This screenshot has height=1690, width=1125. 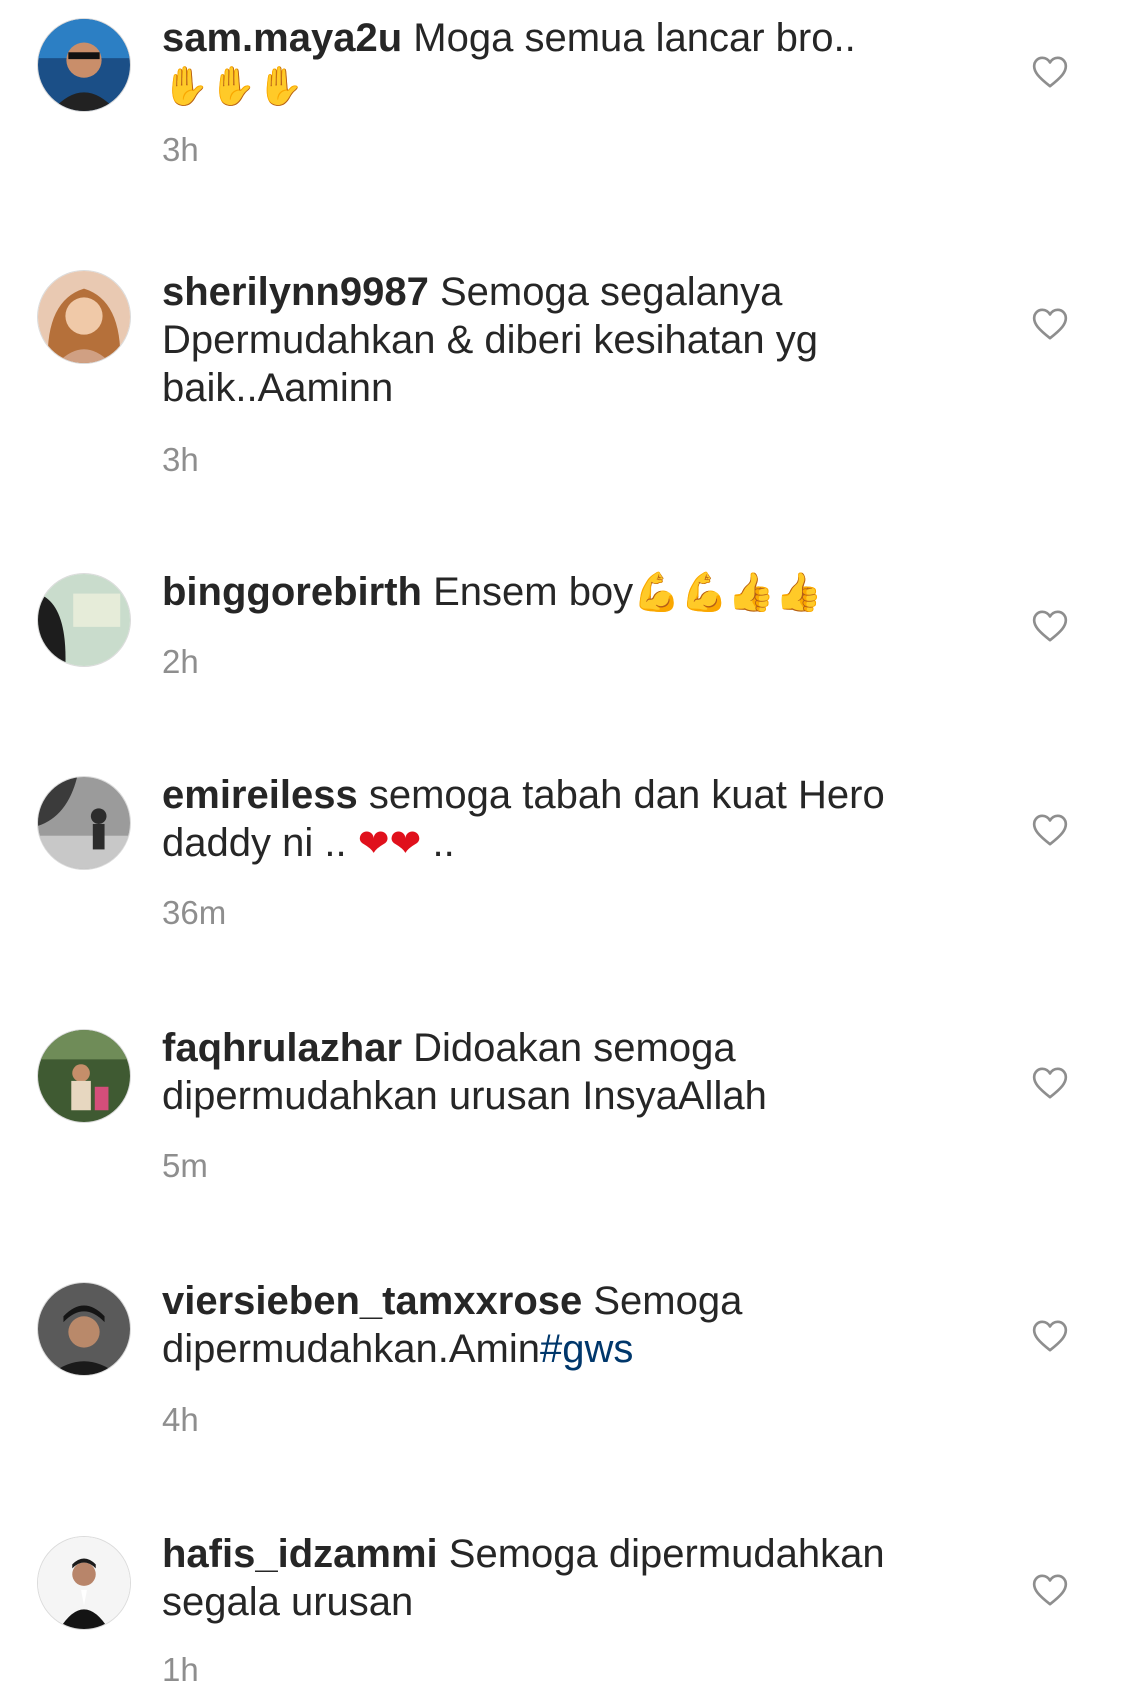 What do you see at coordinates (282, 1048) in the screenshot?
I see `comment-username: faqhrulazhar` at bounding box center [282, 1048].